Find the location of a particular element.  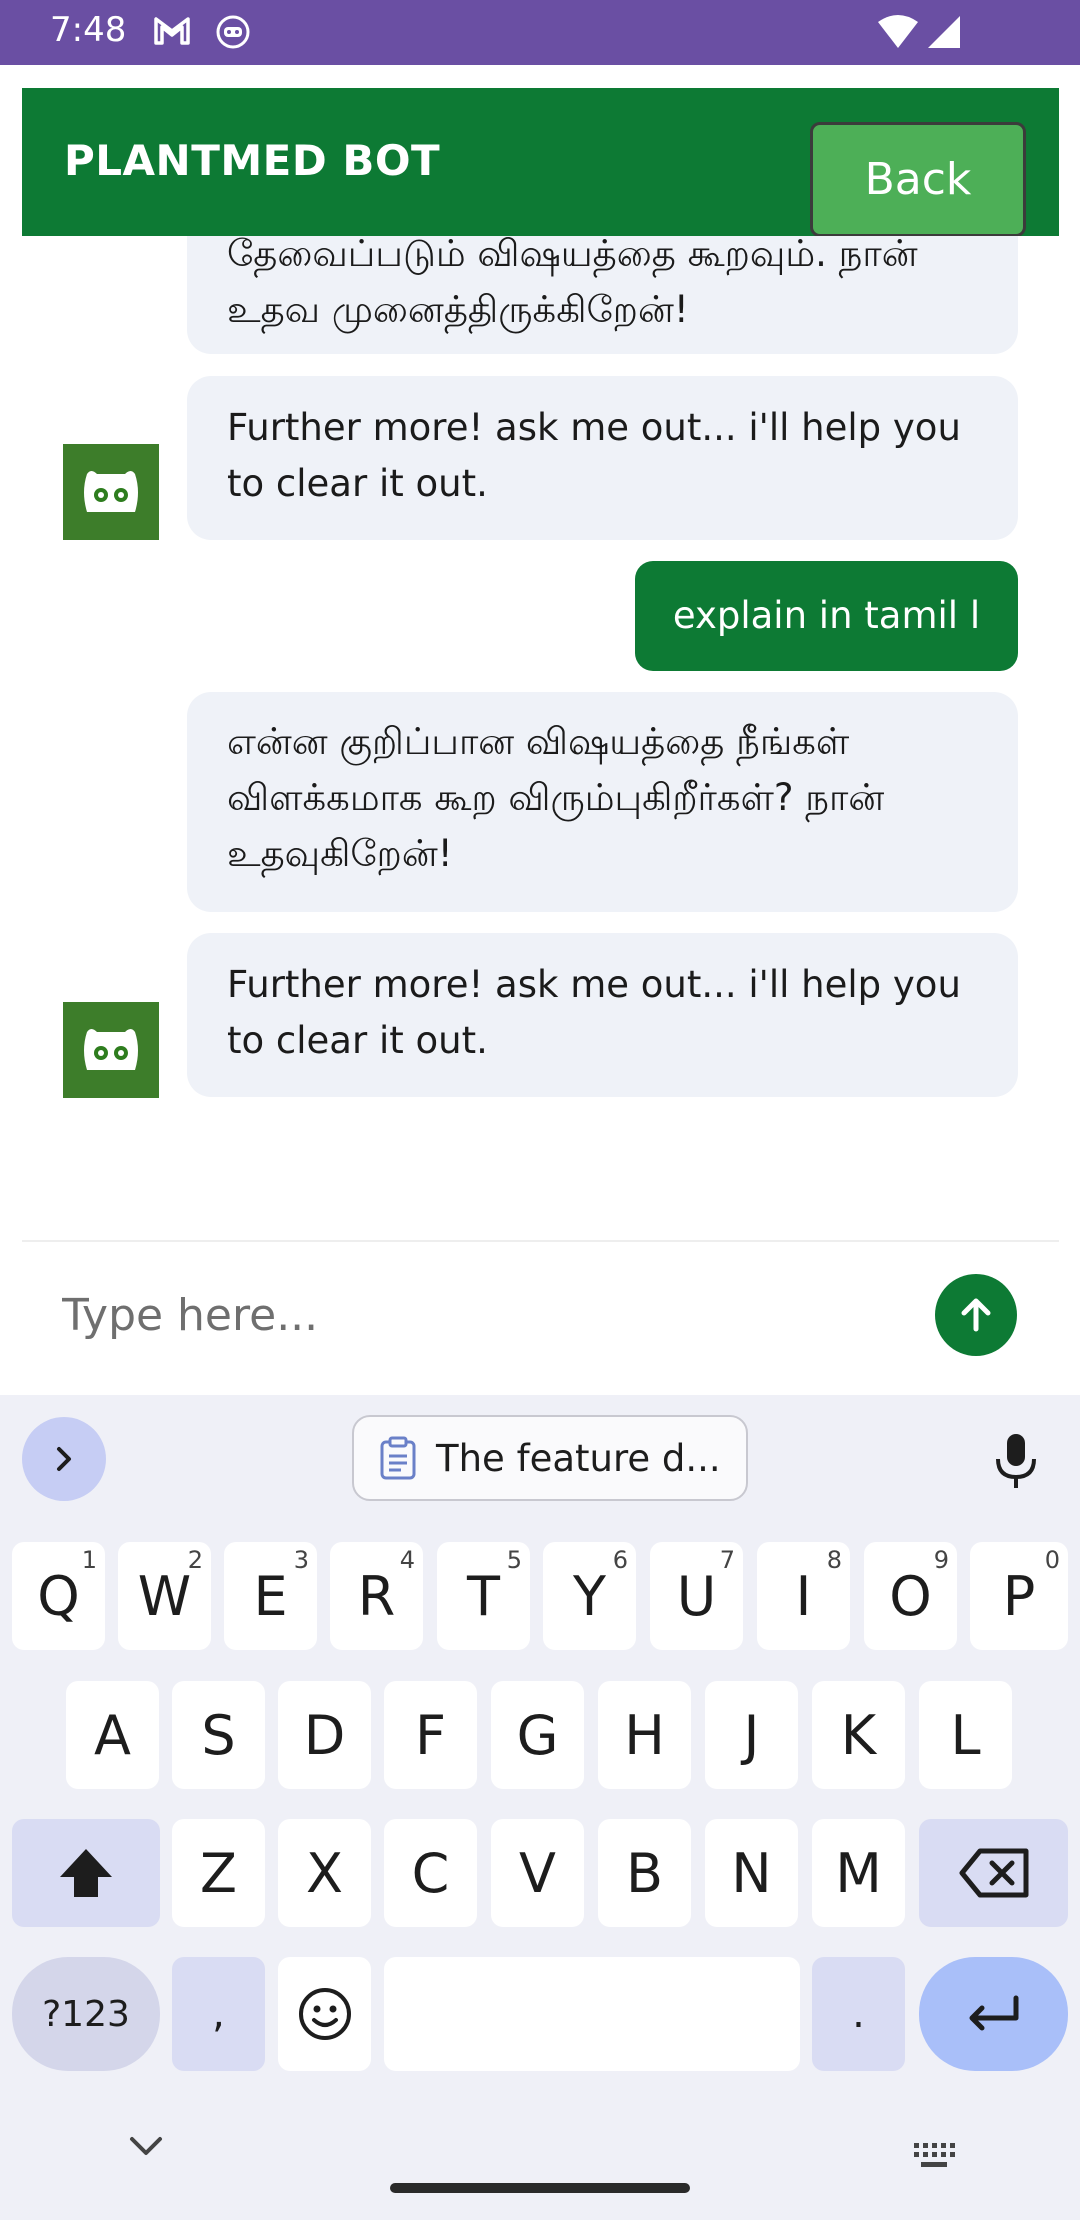

key-m: M is located at coordinates (858, 1873).